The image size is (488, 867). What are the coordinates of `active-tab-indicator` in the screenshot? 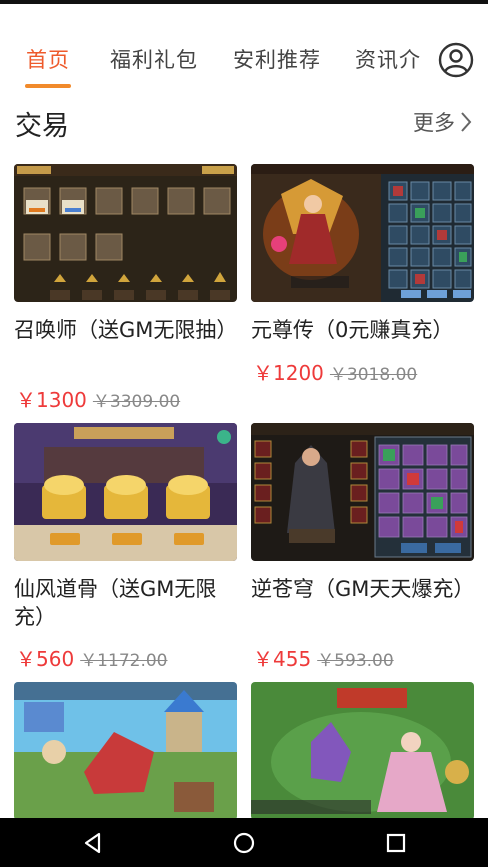 It's located at (48, 86).